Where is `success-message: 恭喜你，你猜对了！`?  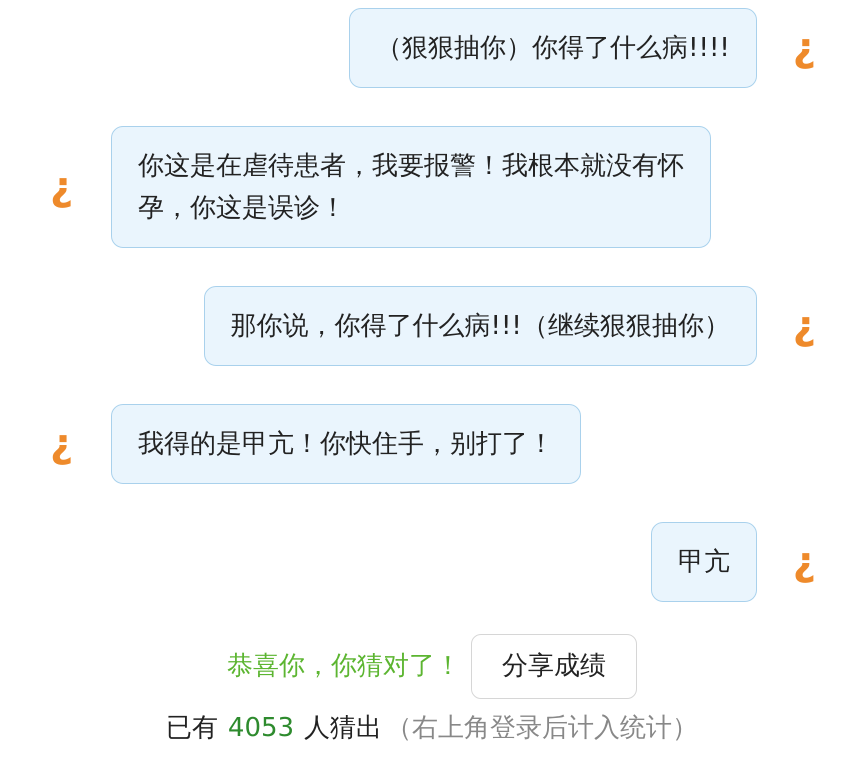 success-message: 恭喜你，你猜对了！ is located at coordinates (344, 666).